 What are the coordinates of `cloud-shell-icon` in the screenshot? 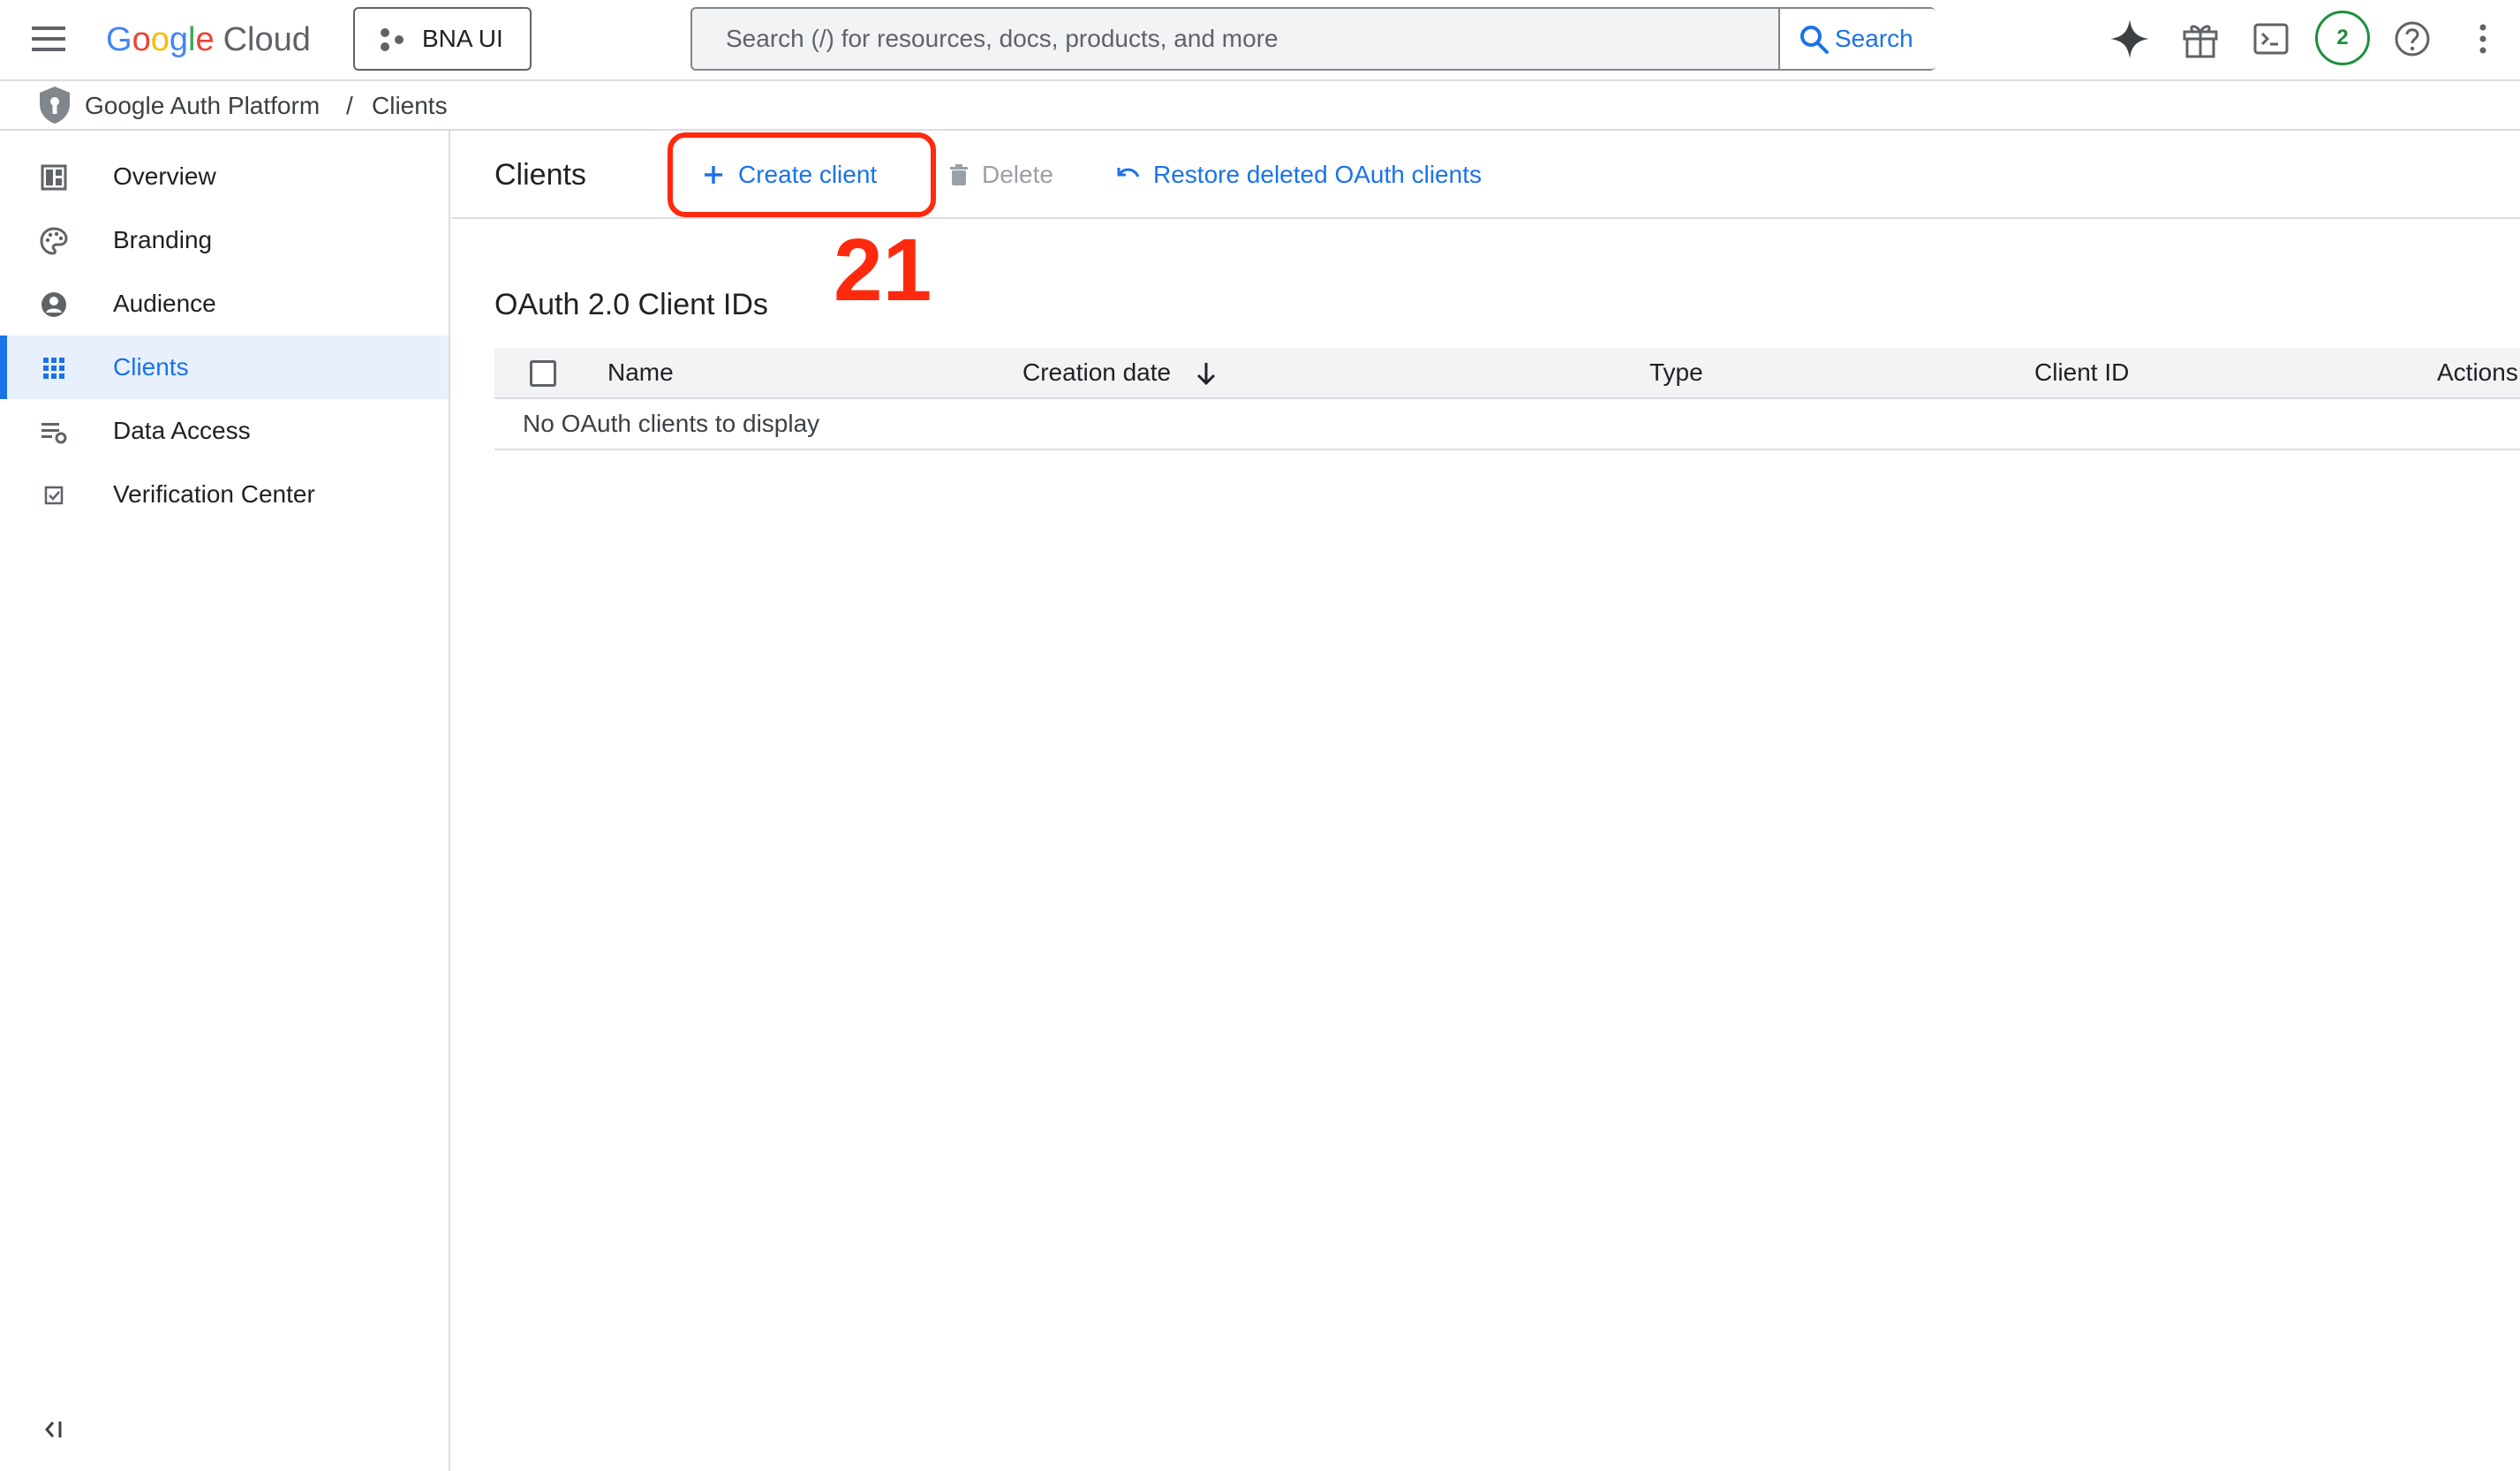 It's located at (2271, 39).